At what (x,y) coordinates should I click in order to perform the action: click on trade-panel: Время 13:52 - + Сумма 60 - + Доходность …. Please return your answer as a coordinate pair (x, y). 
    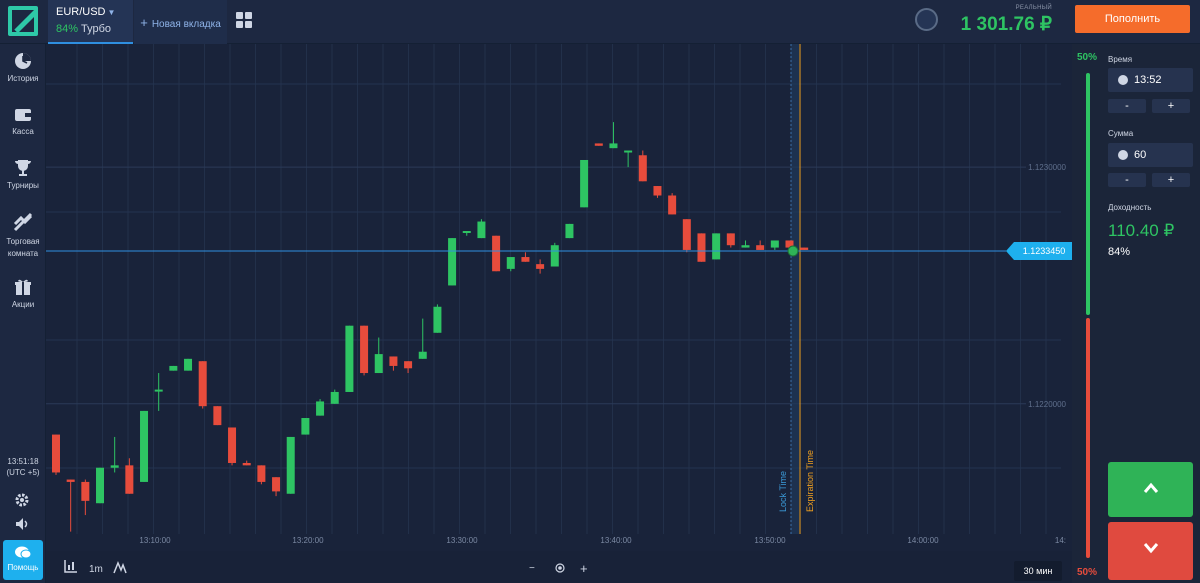
    Looking at the image, I should click on (1151, 313).